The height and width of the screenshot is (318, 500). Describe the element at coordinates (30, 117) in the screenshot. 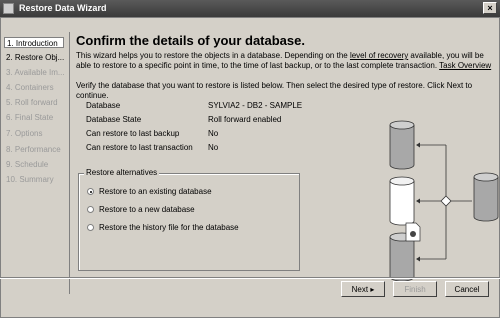

I see `step-final-state: 6. Final State` at that location.